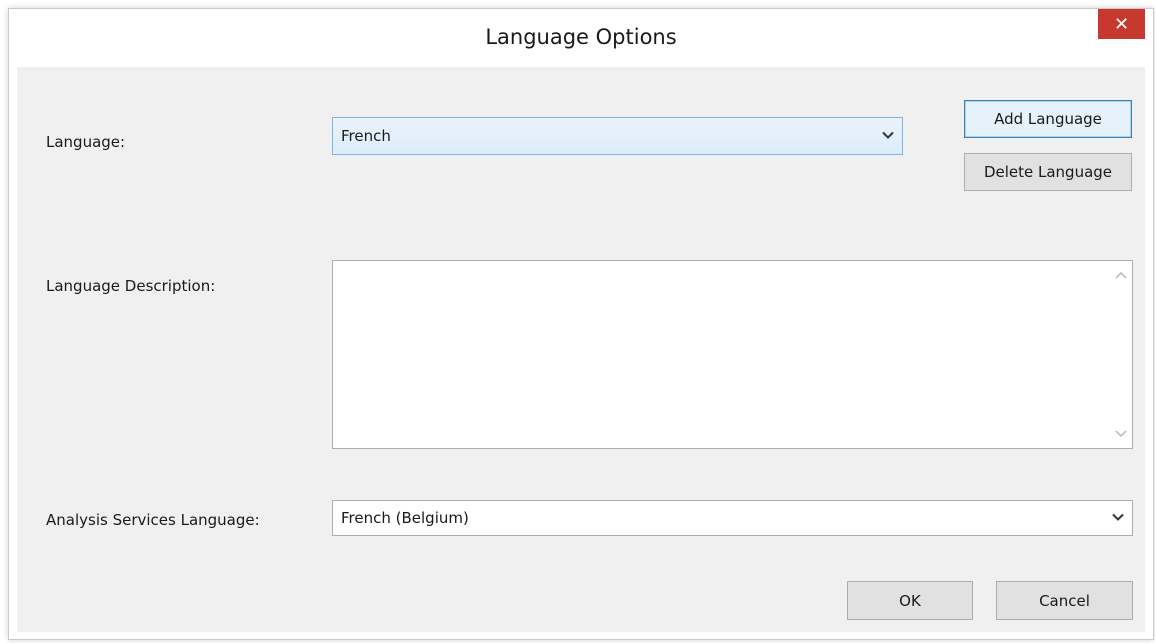  I want to click on close-icon: ✕, so click(1121, 24).